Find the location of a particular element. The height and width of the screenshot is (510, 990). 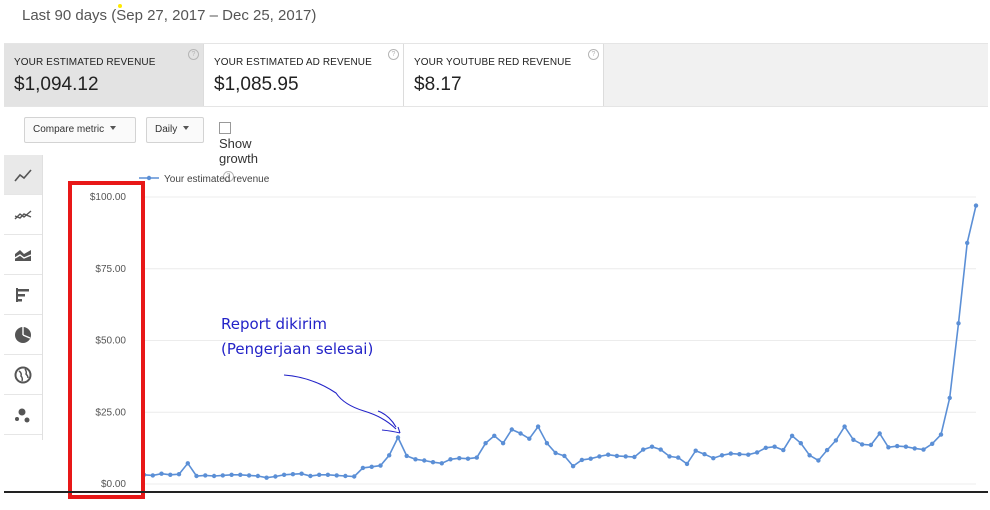

chart-type-bar is located at coordinates (23, 295).